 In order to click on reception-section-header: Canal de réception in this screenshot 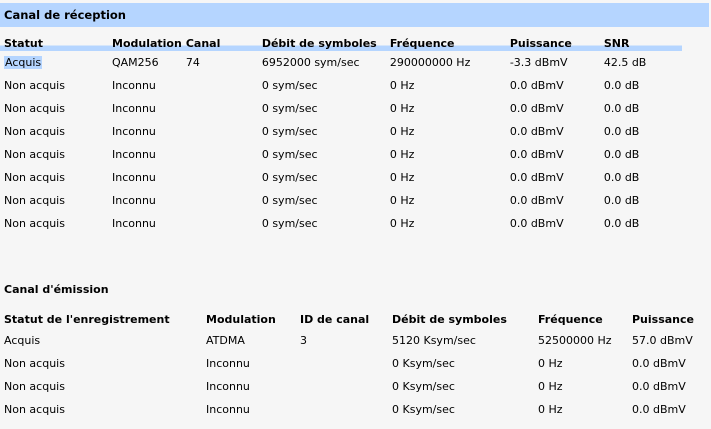, I will do `click(354, 15)`.